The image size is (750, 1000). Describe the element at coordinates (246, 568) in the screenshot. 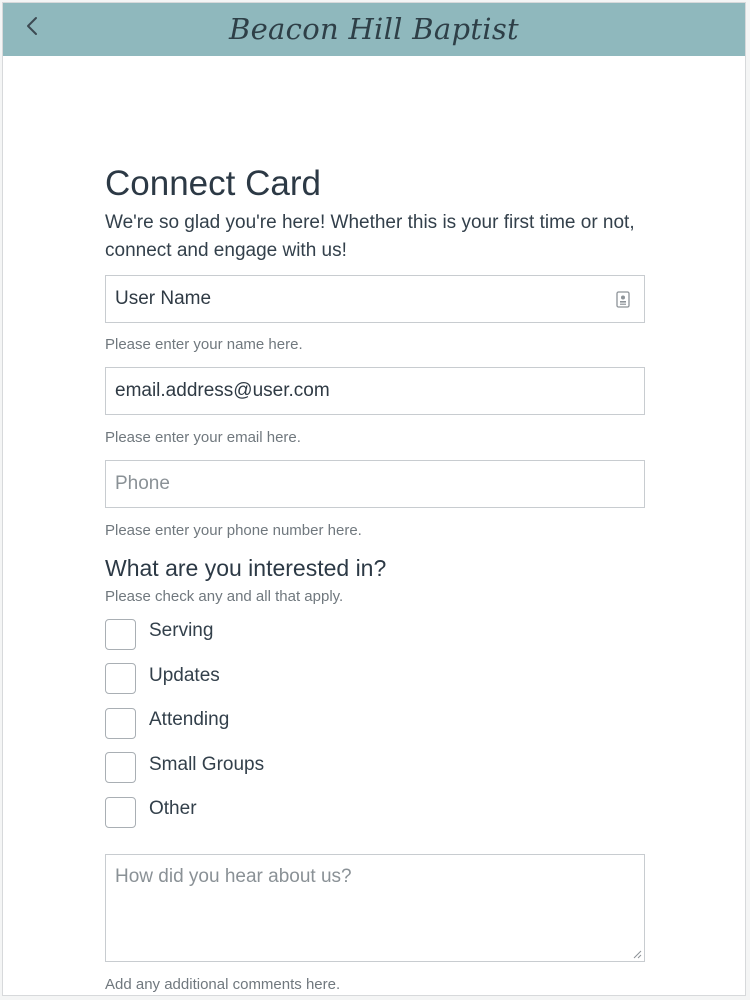

I see `interests-title: What are you interested in?` at that location.